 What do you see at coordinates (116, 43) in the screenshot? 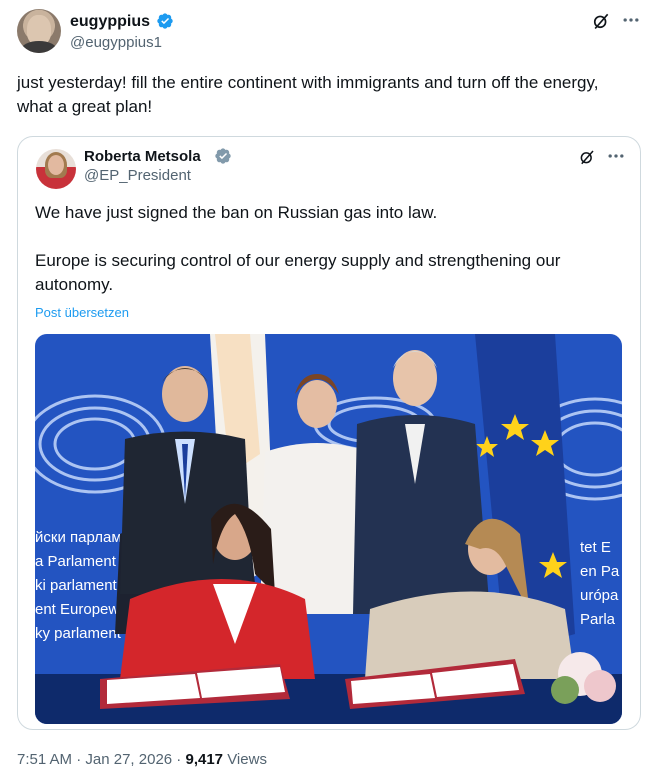
I see `author-handle: @eugyppius1` at bounding box center [116, 43].